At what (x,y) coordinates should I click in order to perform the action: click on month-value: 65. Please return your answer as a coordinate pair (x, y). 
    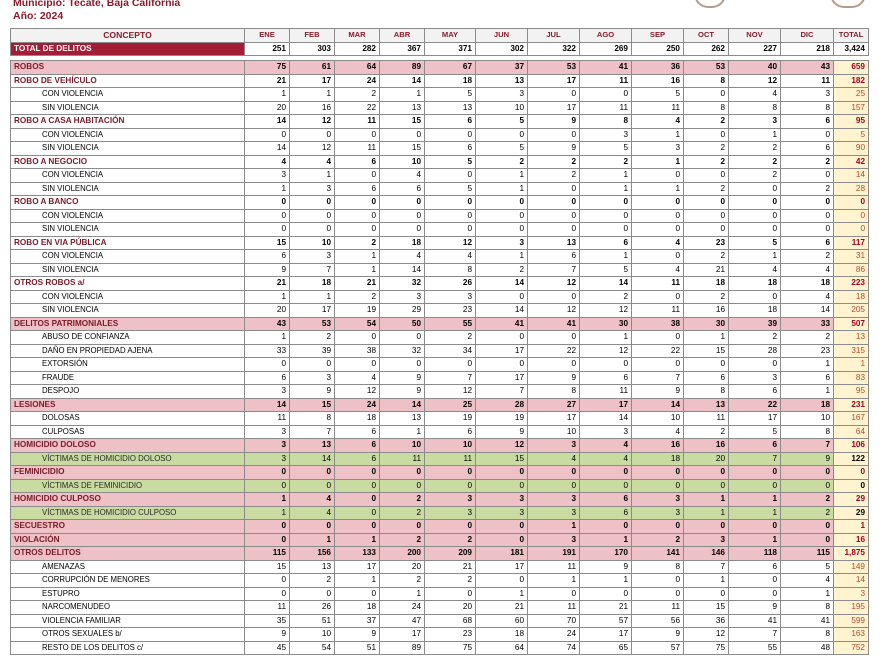
    Looking at the image, I should click on (605, 647).